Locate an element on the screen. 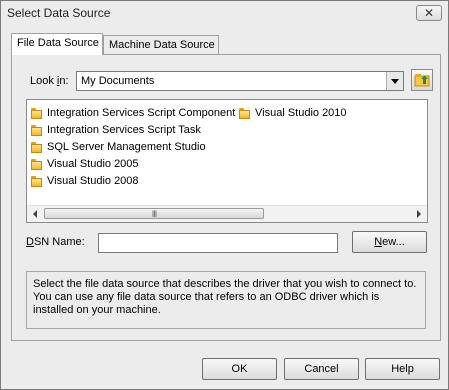 The height and width of the screenshot is (390, 449). cancel-button: Cancel is located at coordinates (321, 369).